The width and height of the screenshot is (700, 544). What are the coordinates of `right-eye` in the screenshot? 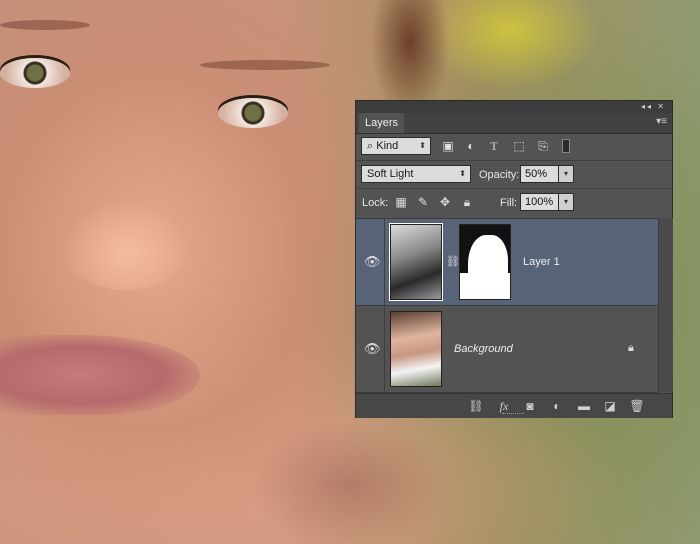 It's located at (253, 113).